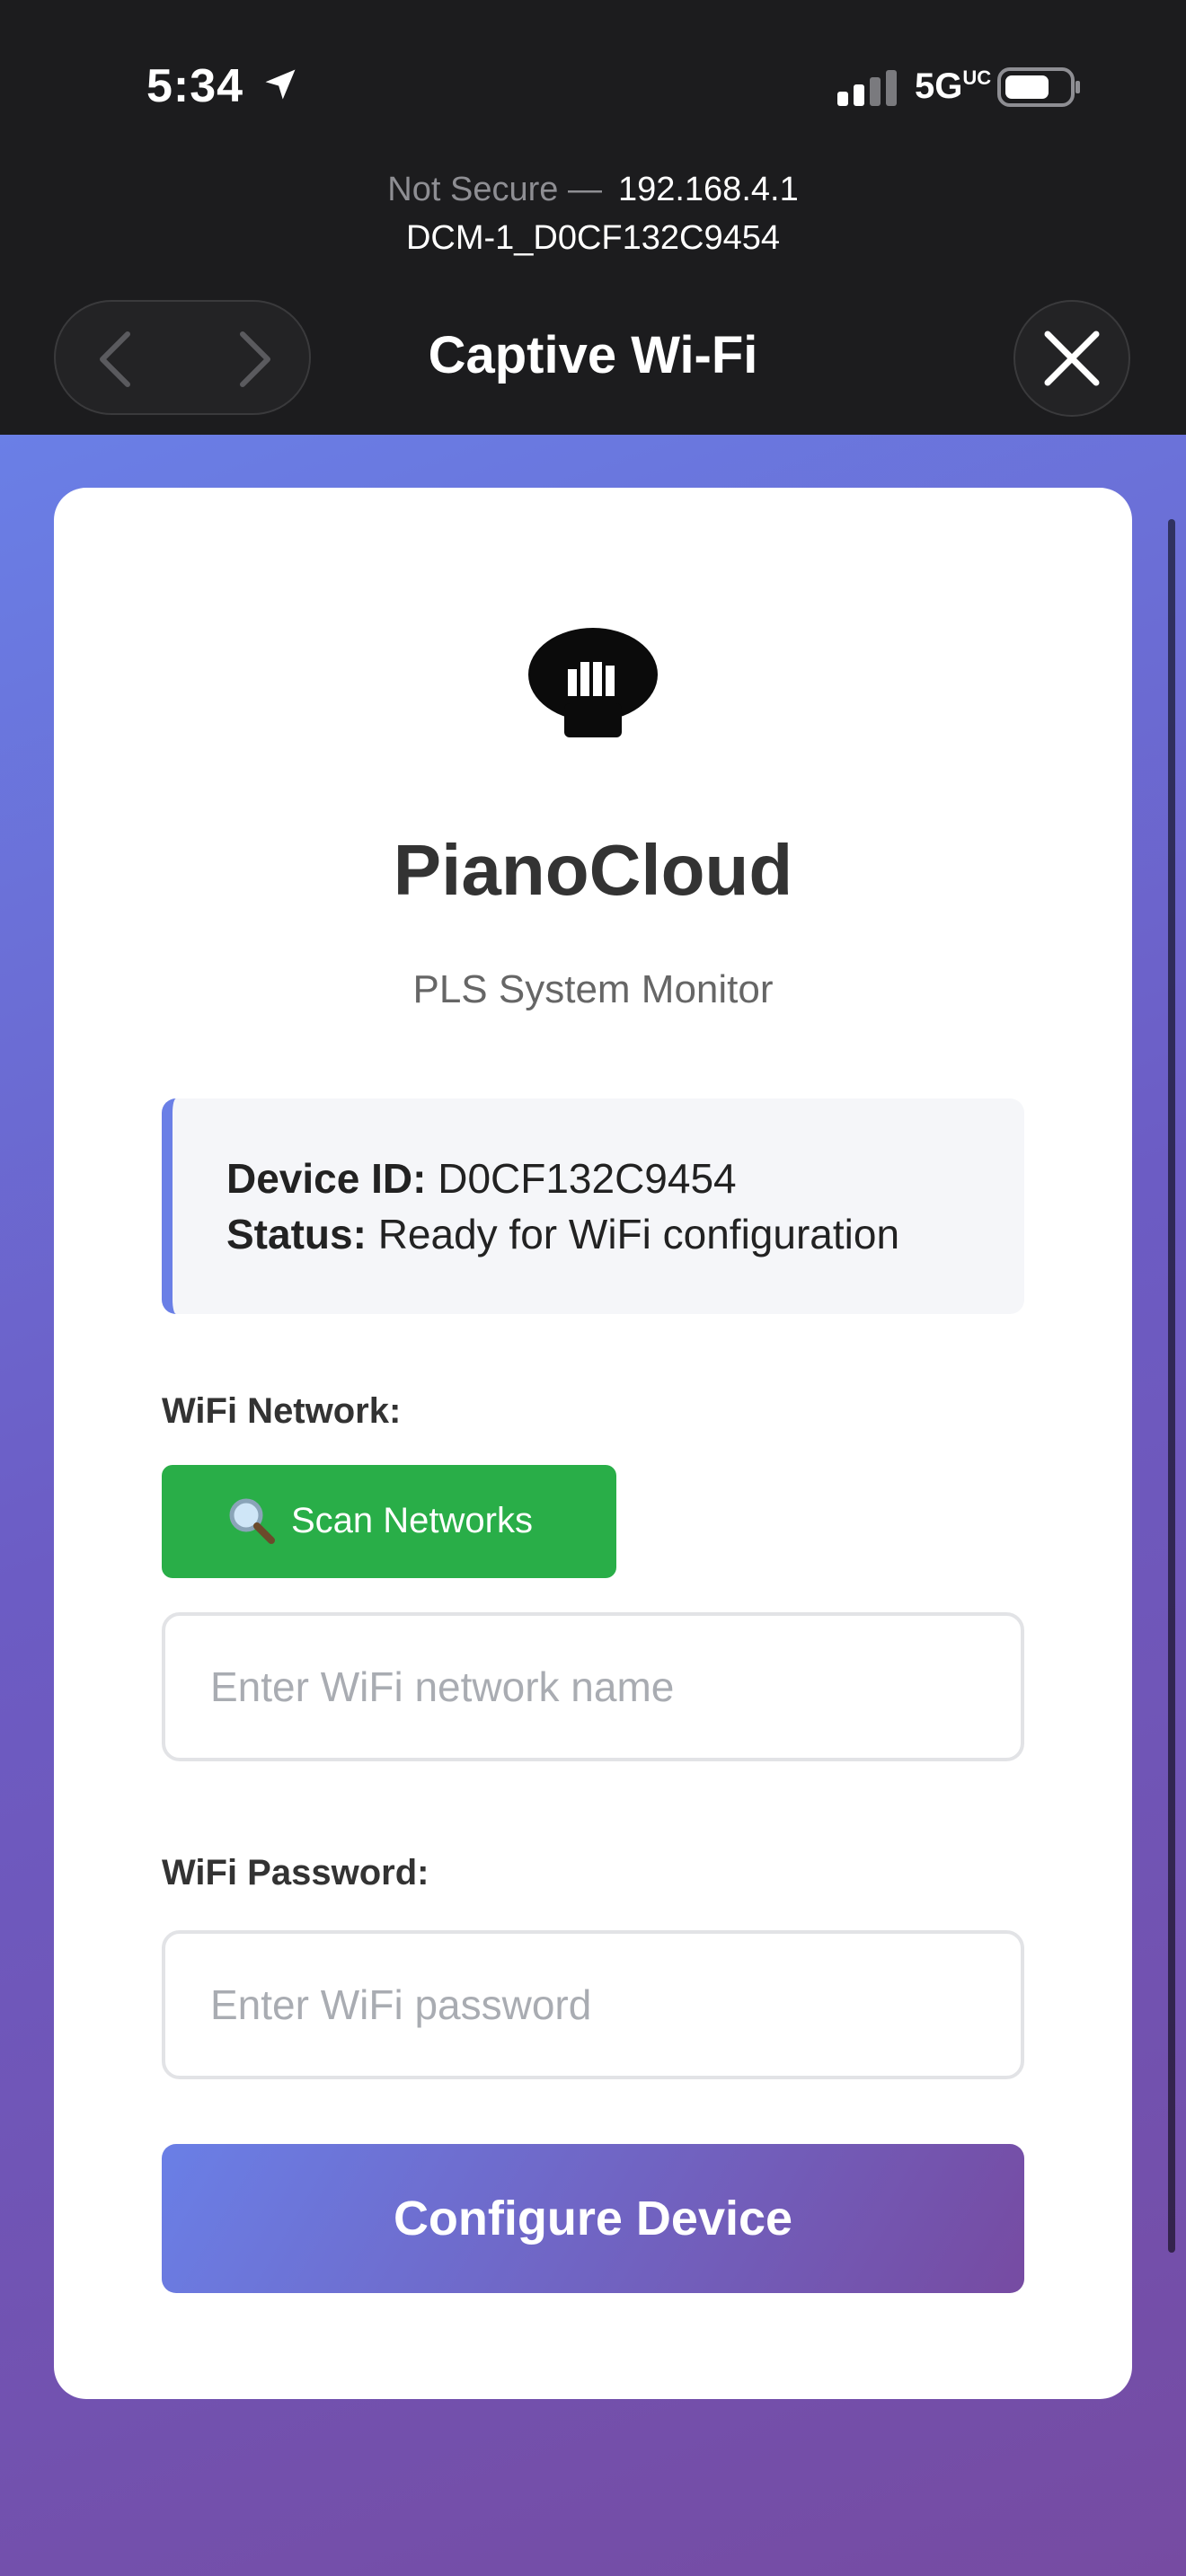 The width and height of the screenshot is (1186, 2576). What do you see at coordinates (195, 86) in the screenshot?
I see `status-time: 5:34` at bounding box center [195, 86].